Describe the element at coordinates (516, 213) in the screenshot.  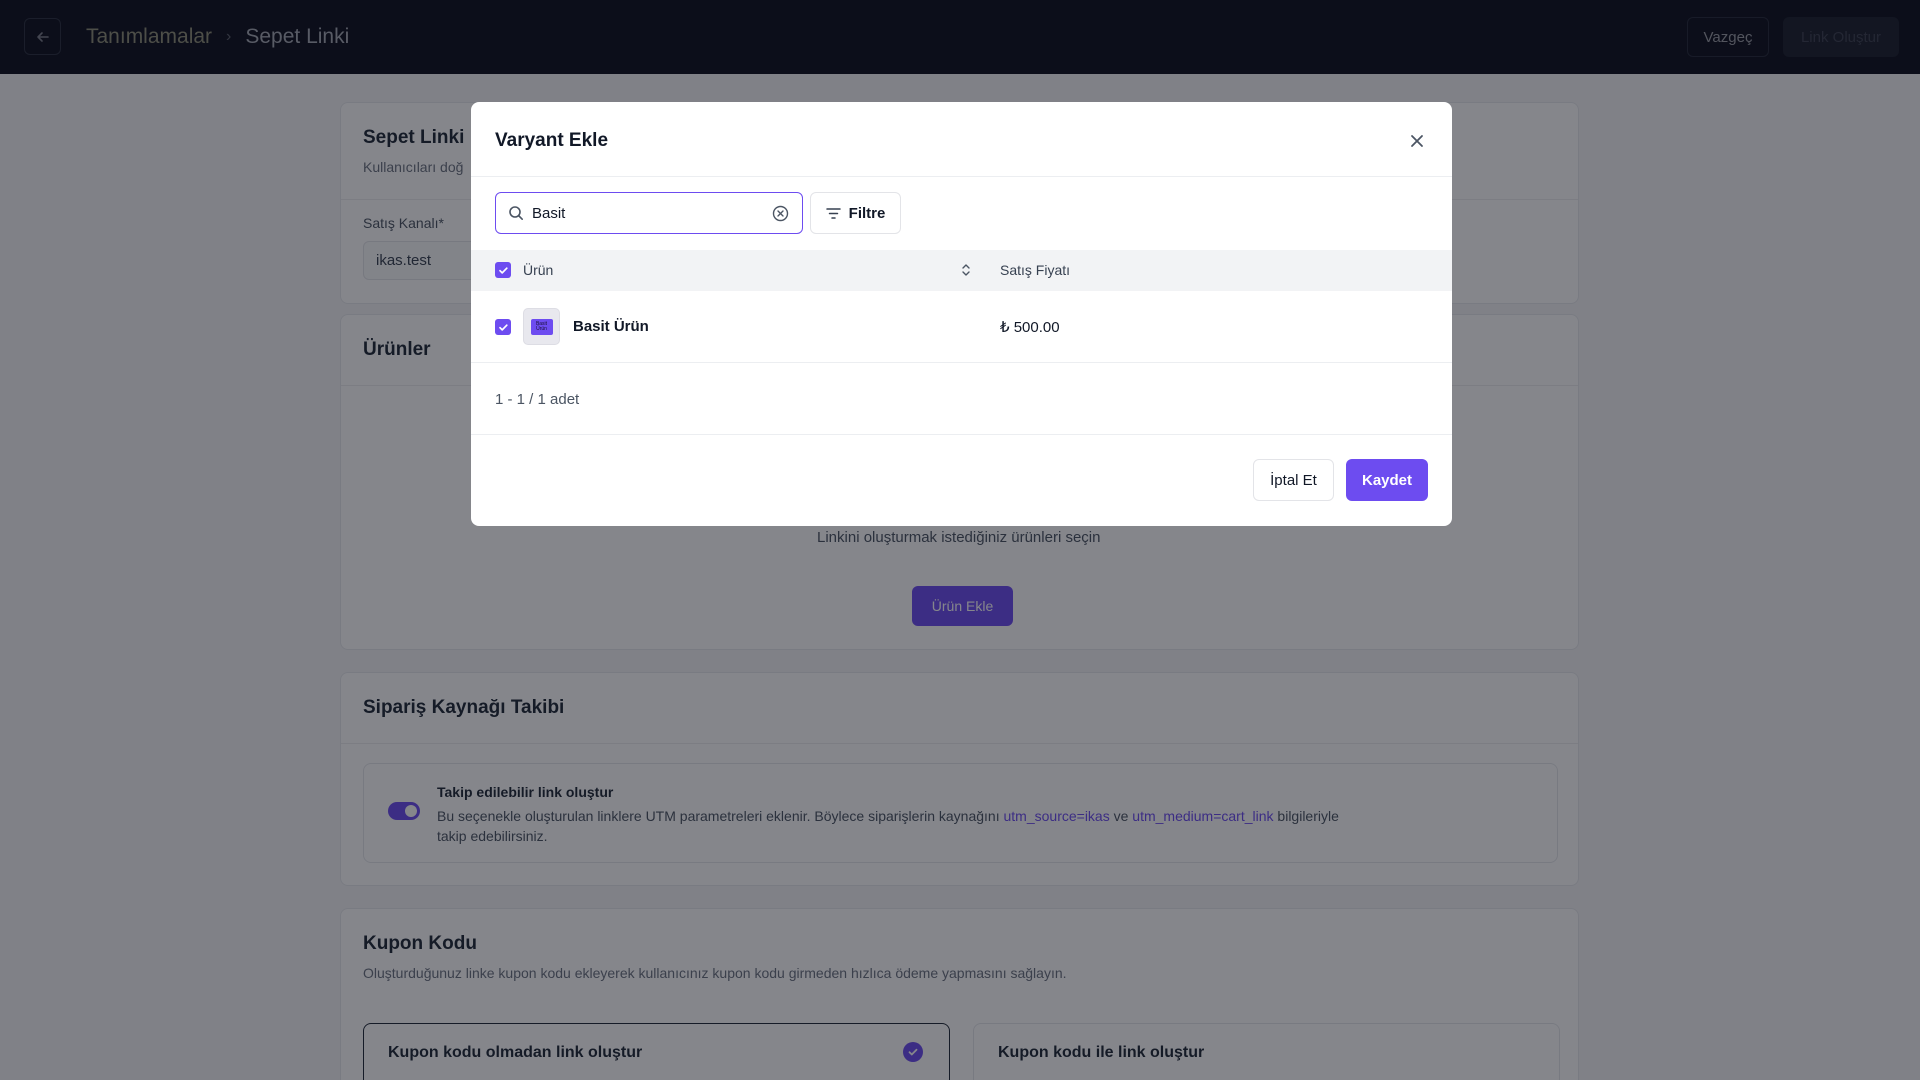
I see `search-icon` at that location.